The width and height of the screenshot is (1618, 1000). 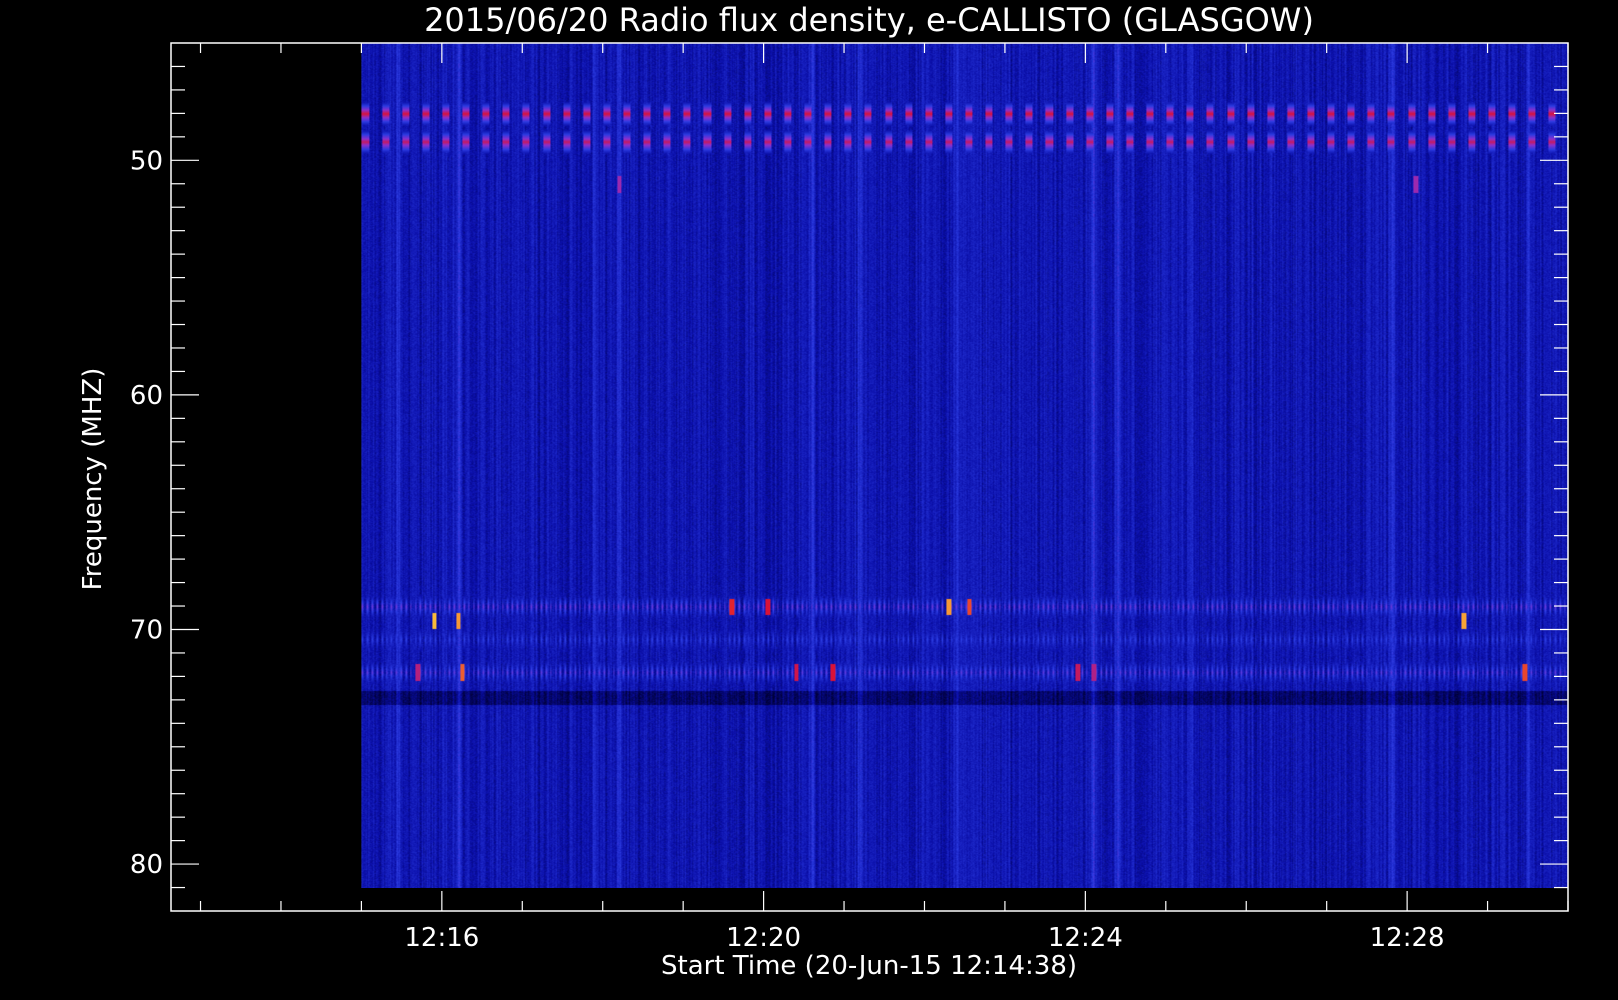 I want to click on x-tick-label: 12:16, so click(x=441, y=938).